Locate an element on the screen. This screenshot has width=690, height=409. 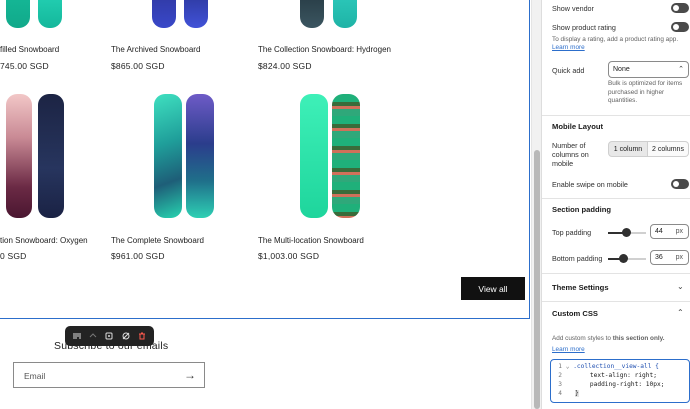
view-all-button: View all is located at coordinates (493, 288).